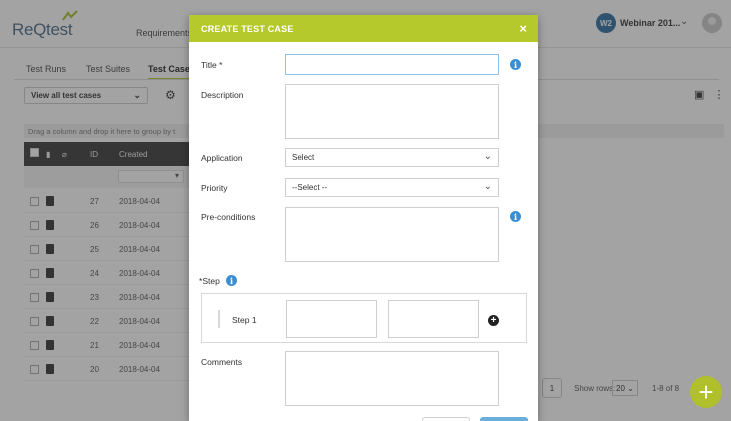 The image size is (731, 421). I want to click on dialog-header: CREATE TEST CASE ×, so click(363, 28).